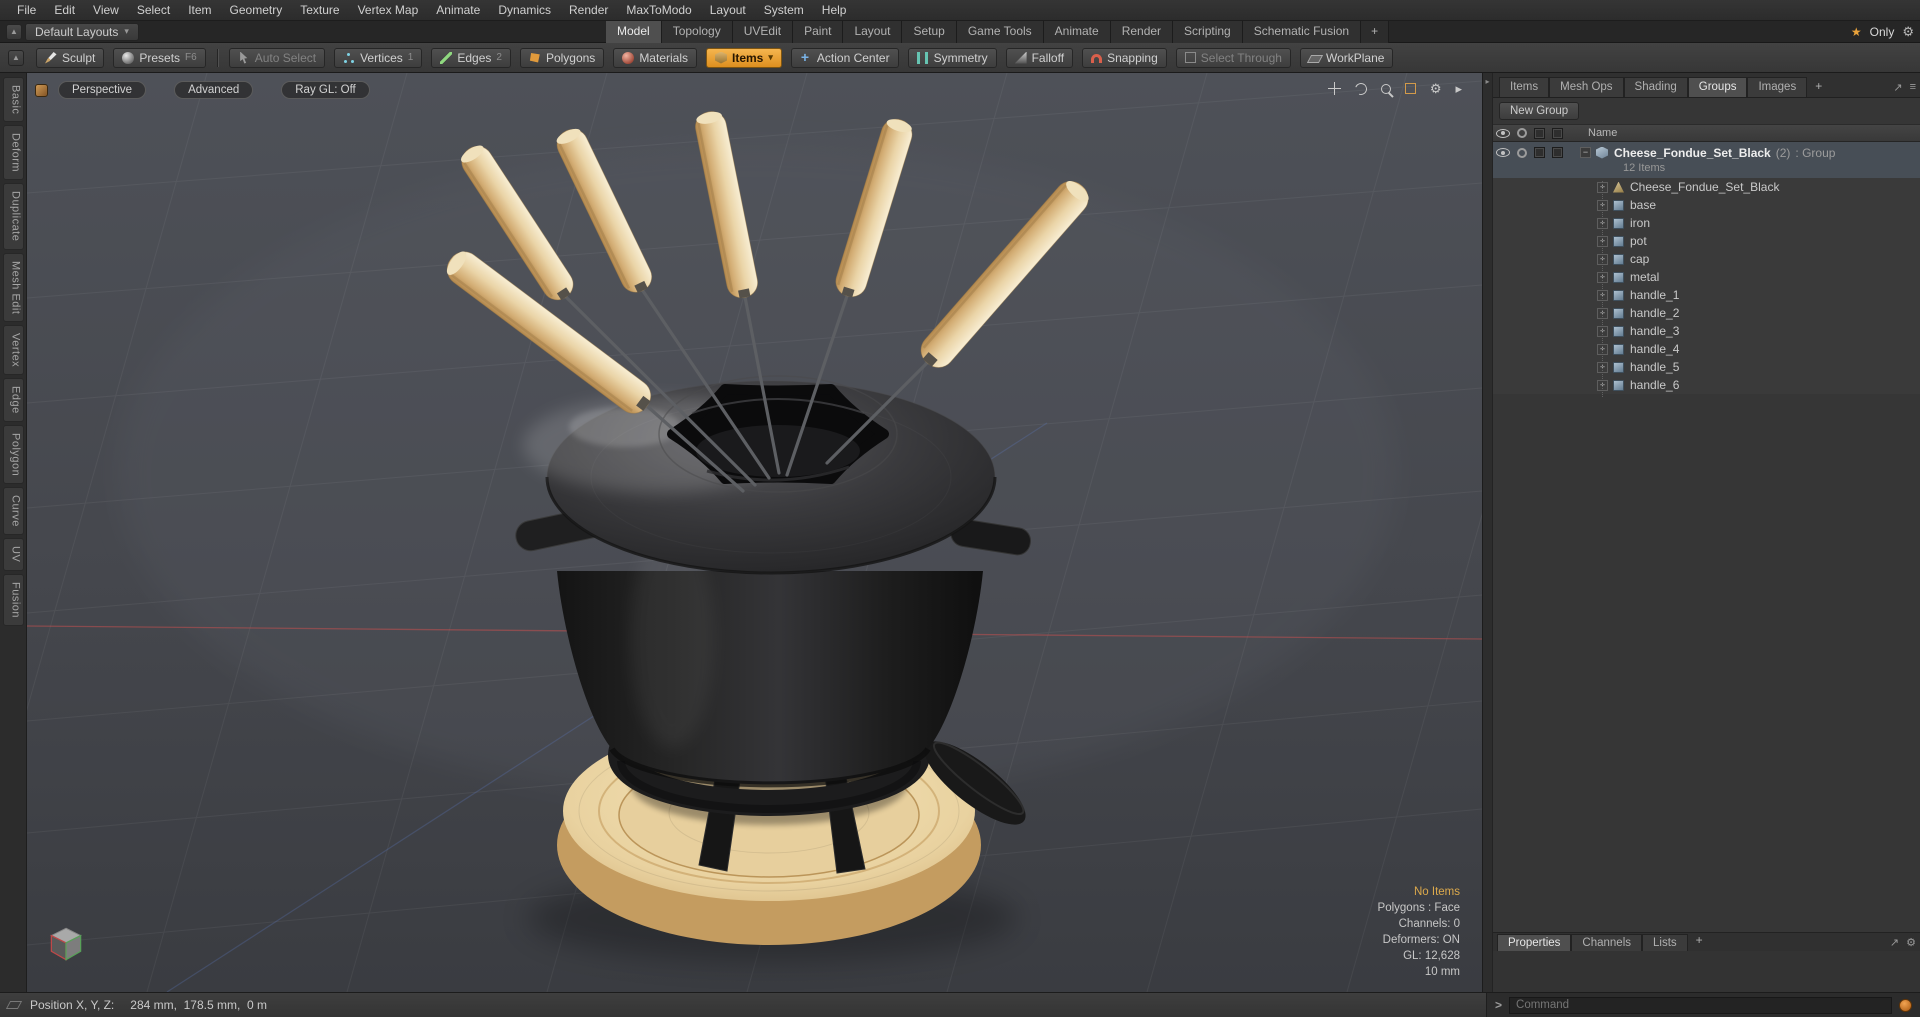 This screenshot has width=1920, height=1017. I want to click on tab-shading: Shading, so click(1655, 87).